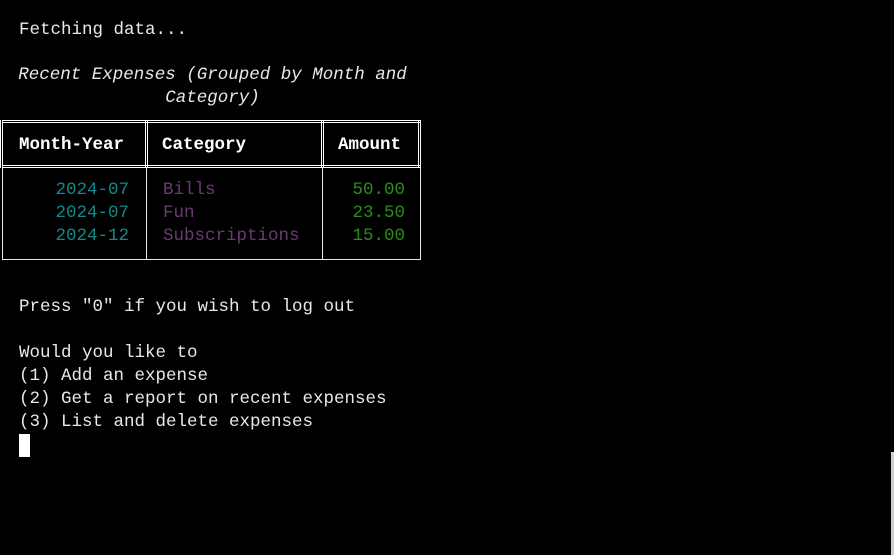  Describe the element at coordinates (378, 213) in the screenshot. I see `cell-amount: 23.50` at that location.